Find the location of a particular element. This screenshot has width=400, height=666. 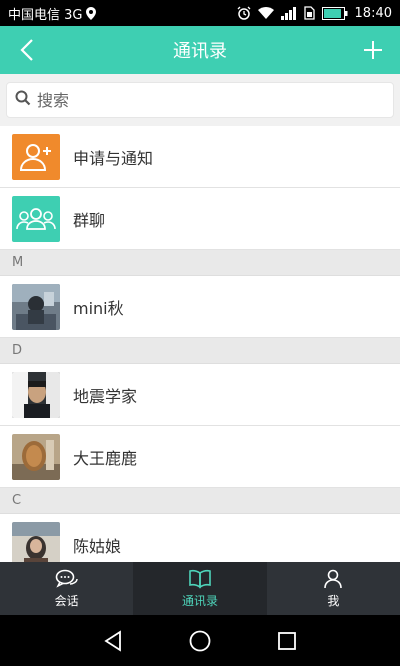

group-chat-label: 群聊 is located at coordinates (89, 220).